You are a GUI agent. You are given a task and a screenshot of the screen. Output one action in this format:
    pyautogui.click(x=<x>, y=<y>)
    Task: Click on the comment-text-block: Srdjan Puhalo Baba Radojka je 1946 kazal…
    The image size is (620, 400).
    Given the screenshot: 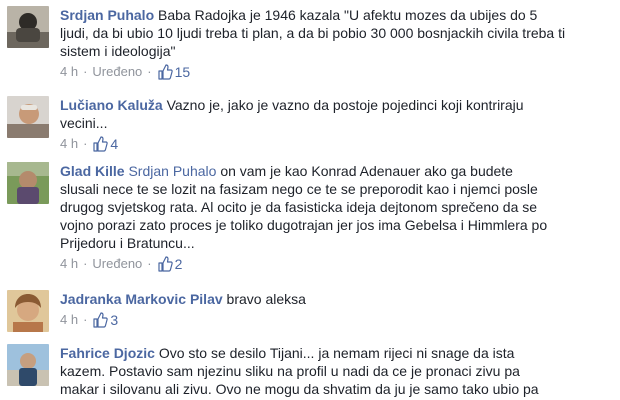 What is the action you would take?
    pyautogui.click(x=338, y=33)
    